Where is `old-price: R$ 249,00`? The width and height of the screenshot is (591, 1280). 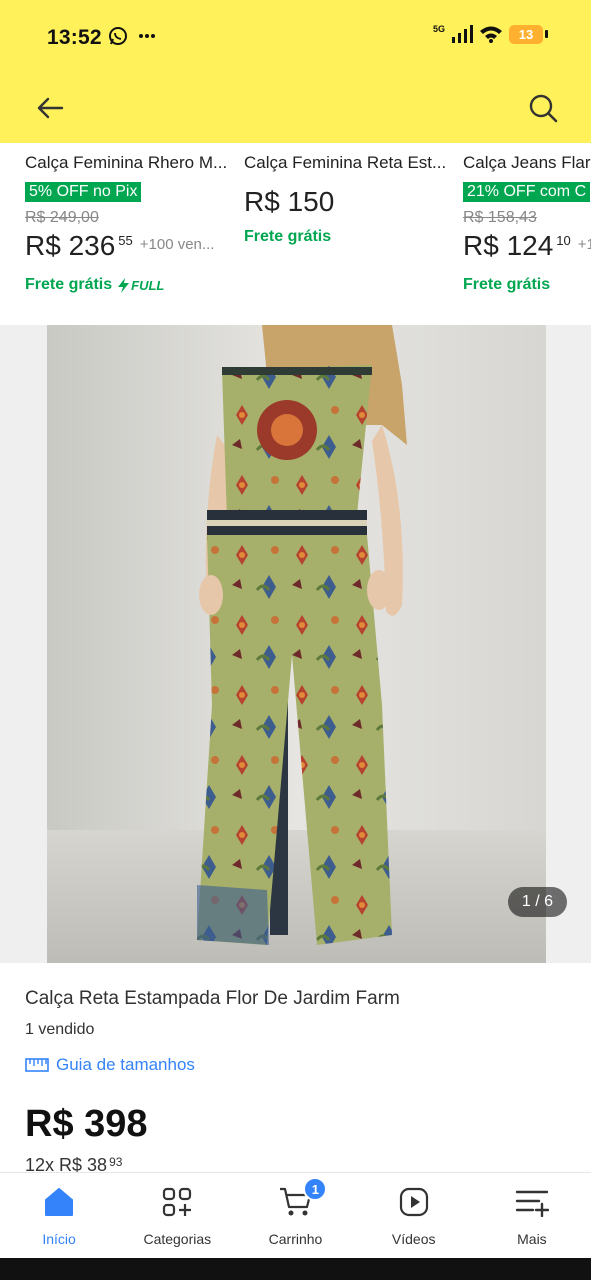 old-price: R$ 249,00 is located at coordinates (62, 217).